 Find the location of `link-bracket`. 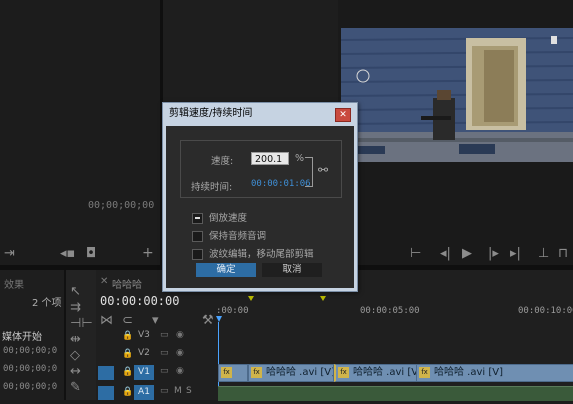

link-bracket is located at coordinates (309, 172).